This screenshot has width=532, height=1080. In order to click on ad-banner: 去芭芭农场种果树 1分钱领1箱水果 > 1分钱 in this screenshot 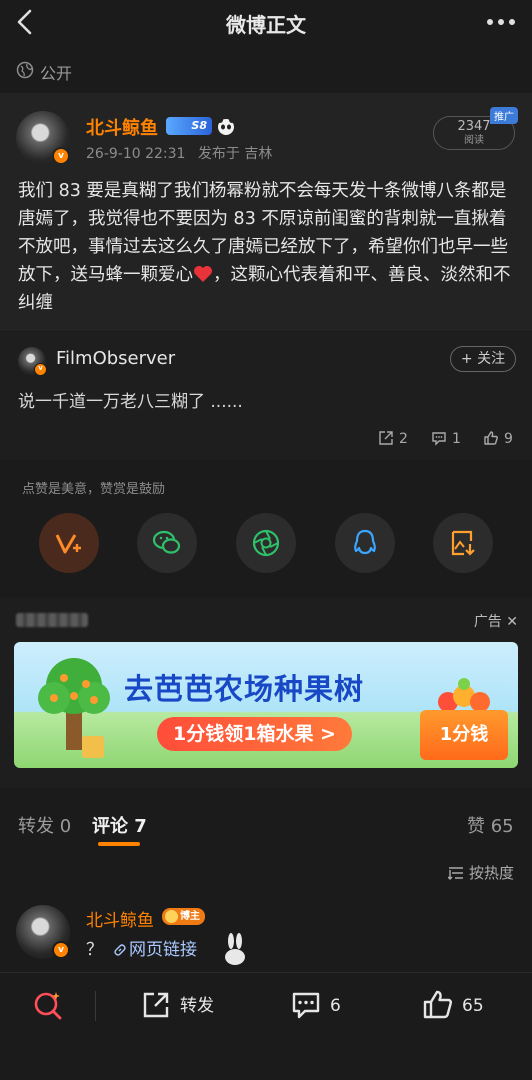, I will do `click(266, 705)`.